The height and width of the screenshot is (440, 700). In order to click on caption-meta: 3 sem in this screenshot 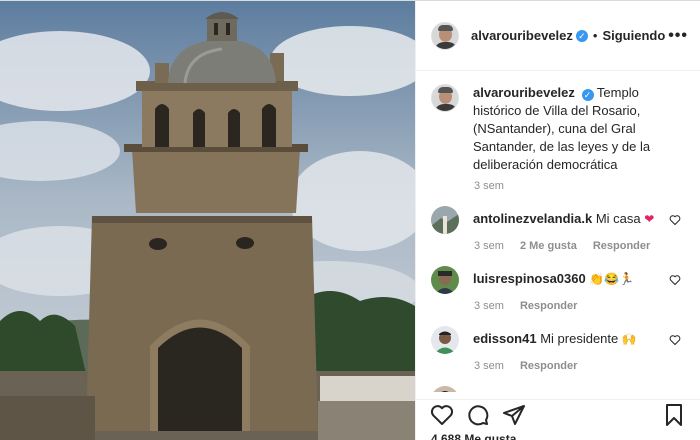, I will do `click(579, 186)`.